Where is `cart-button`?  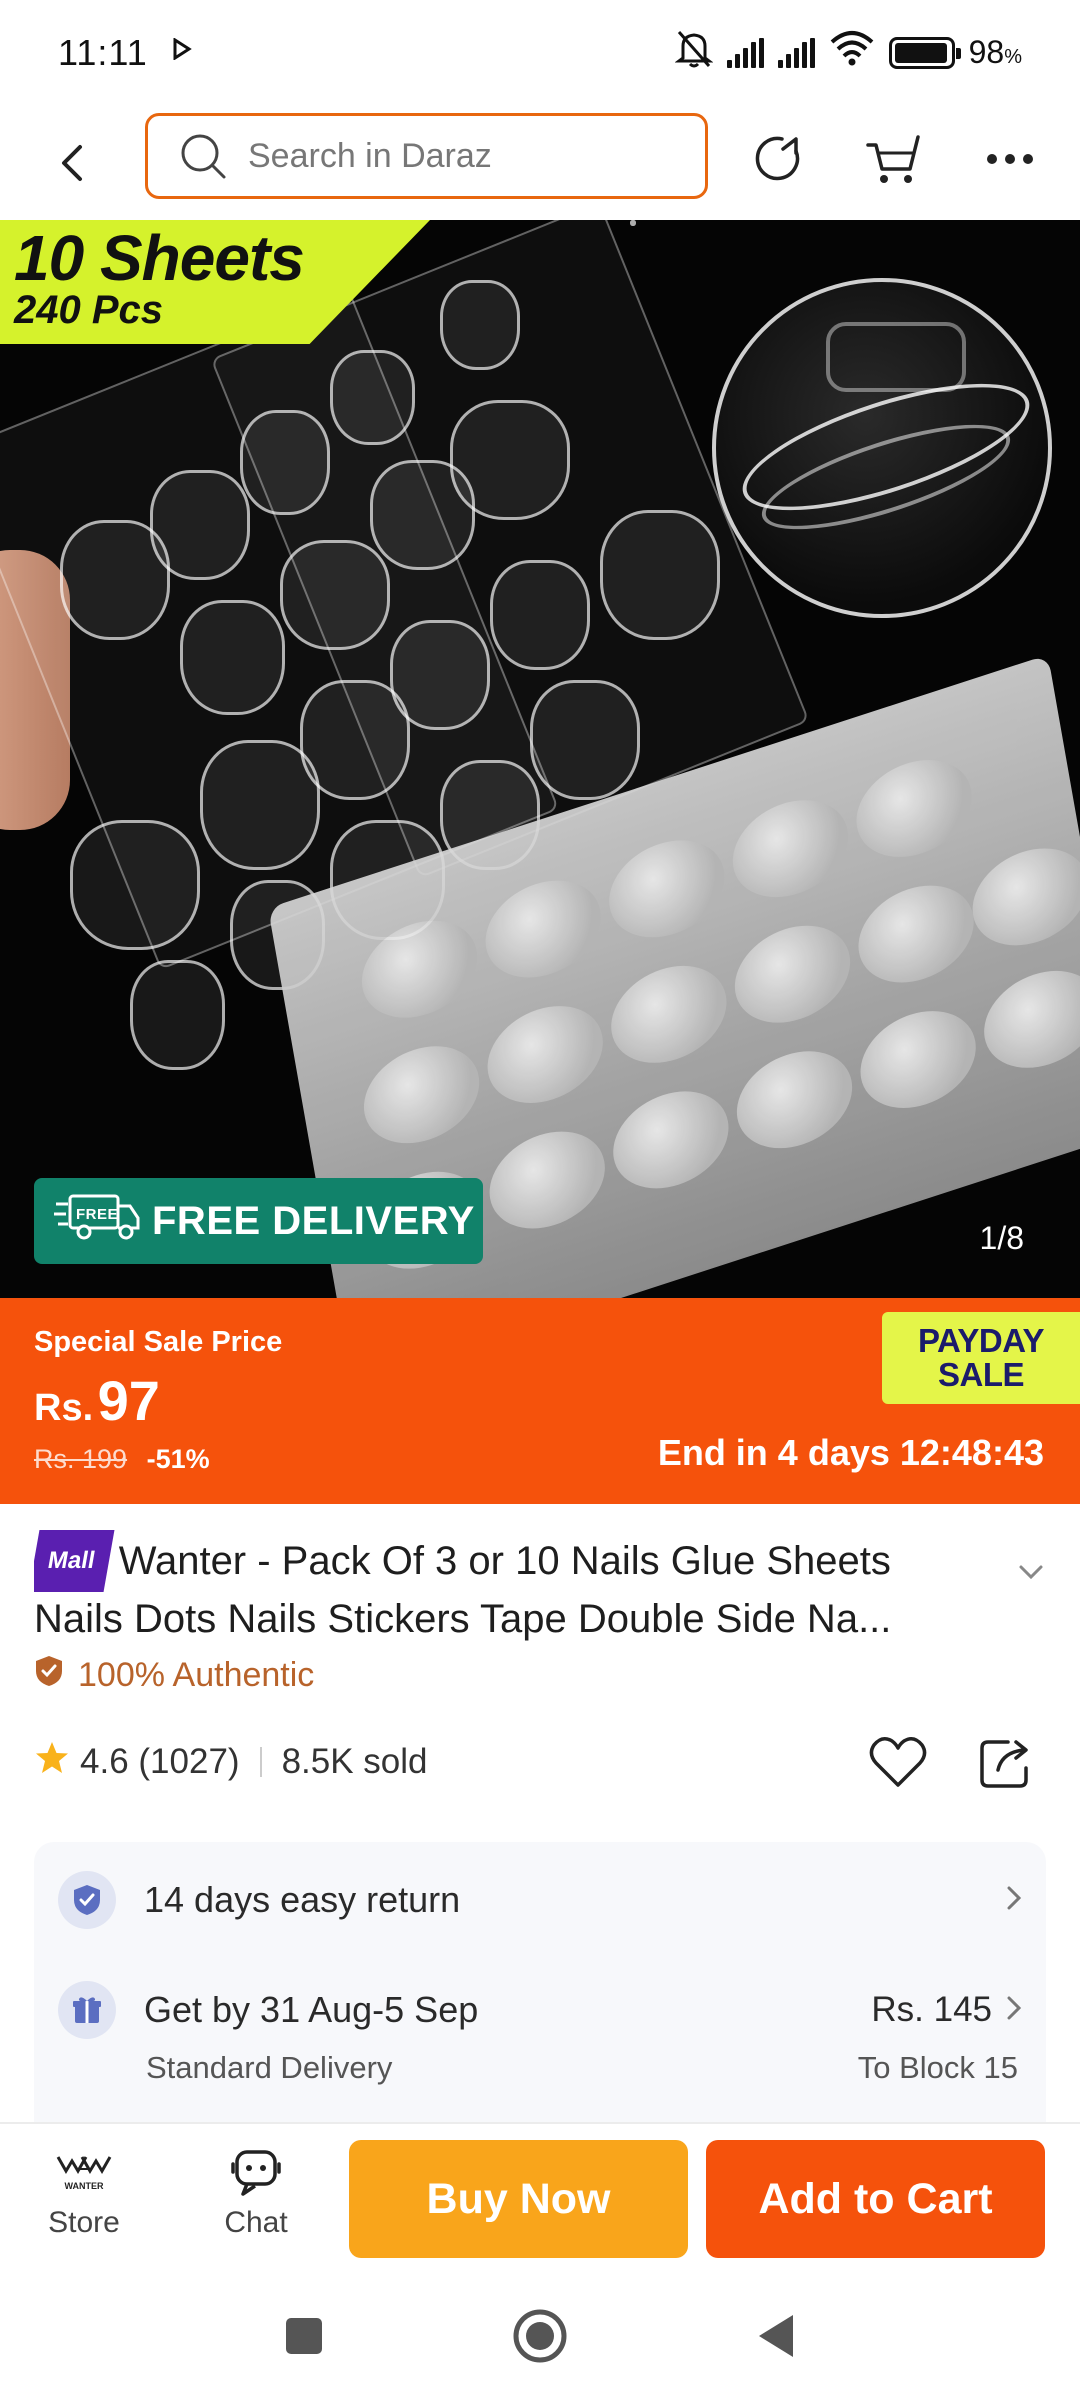 cart-button is located at coordinates (894, 159).